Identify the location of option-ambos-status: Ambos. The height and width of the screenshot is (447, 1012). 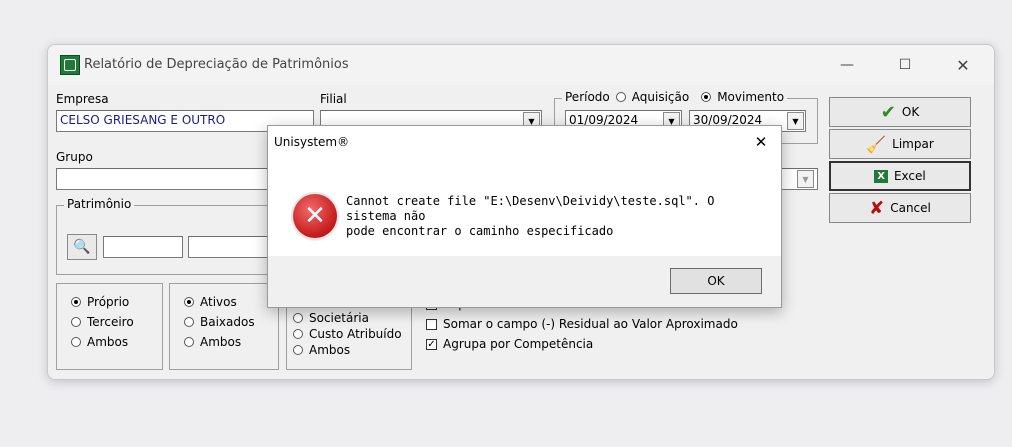
(219, 342).